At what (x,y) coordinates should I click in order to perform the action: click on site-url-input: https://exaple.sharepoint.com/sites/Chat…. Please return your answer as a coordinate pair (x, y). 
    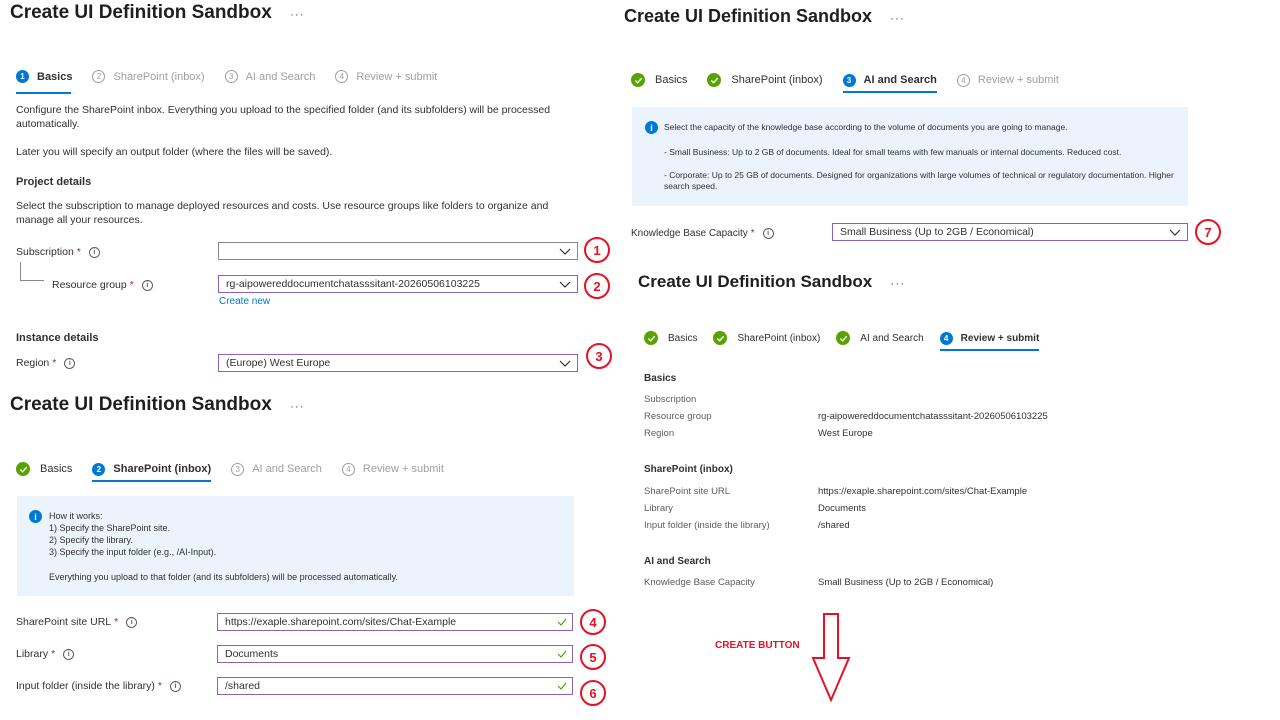
    Looking at the image, I should click on (395, 622).